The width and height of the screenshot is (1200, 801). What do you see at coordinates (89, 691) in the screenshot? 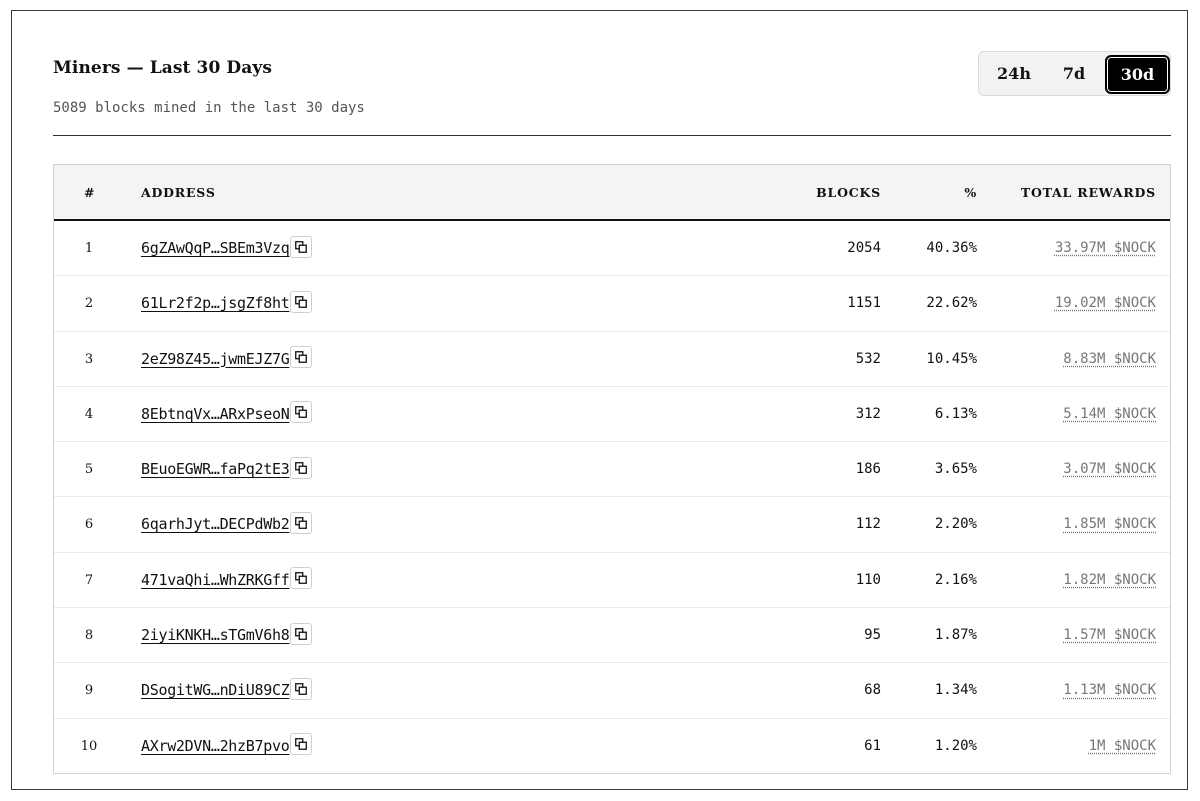
I see `rank-cell: 9` at bounding box center [89, 691].